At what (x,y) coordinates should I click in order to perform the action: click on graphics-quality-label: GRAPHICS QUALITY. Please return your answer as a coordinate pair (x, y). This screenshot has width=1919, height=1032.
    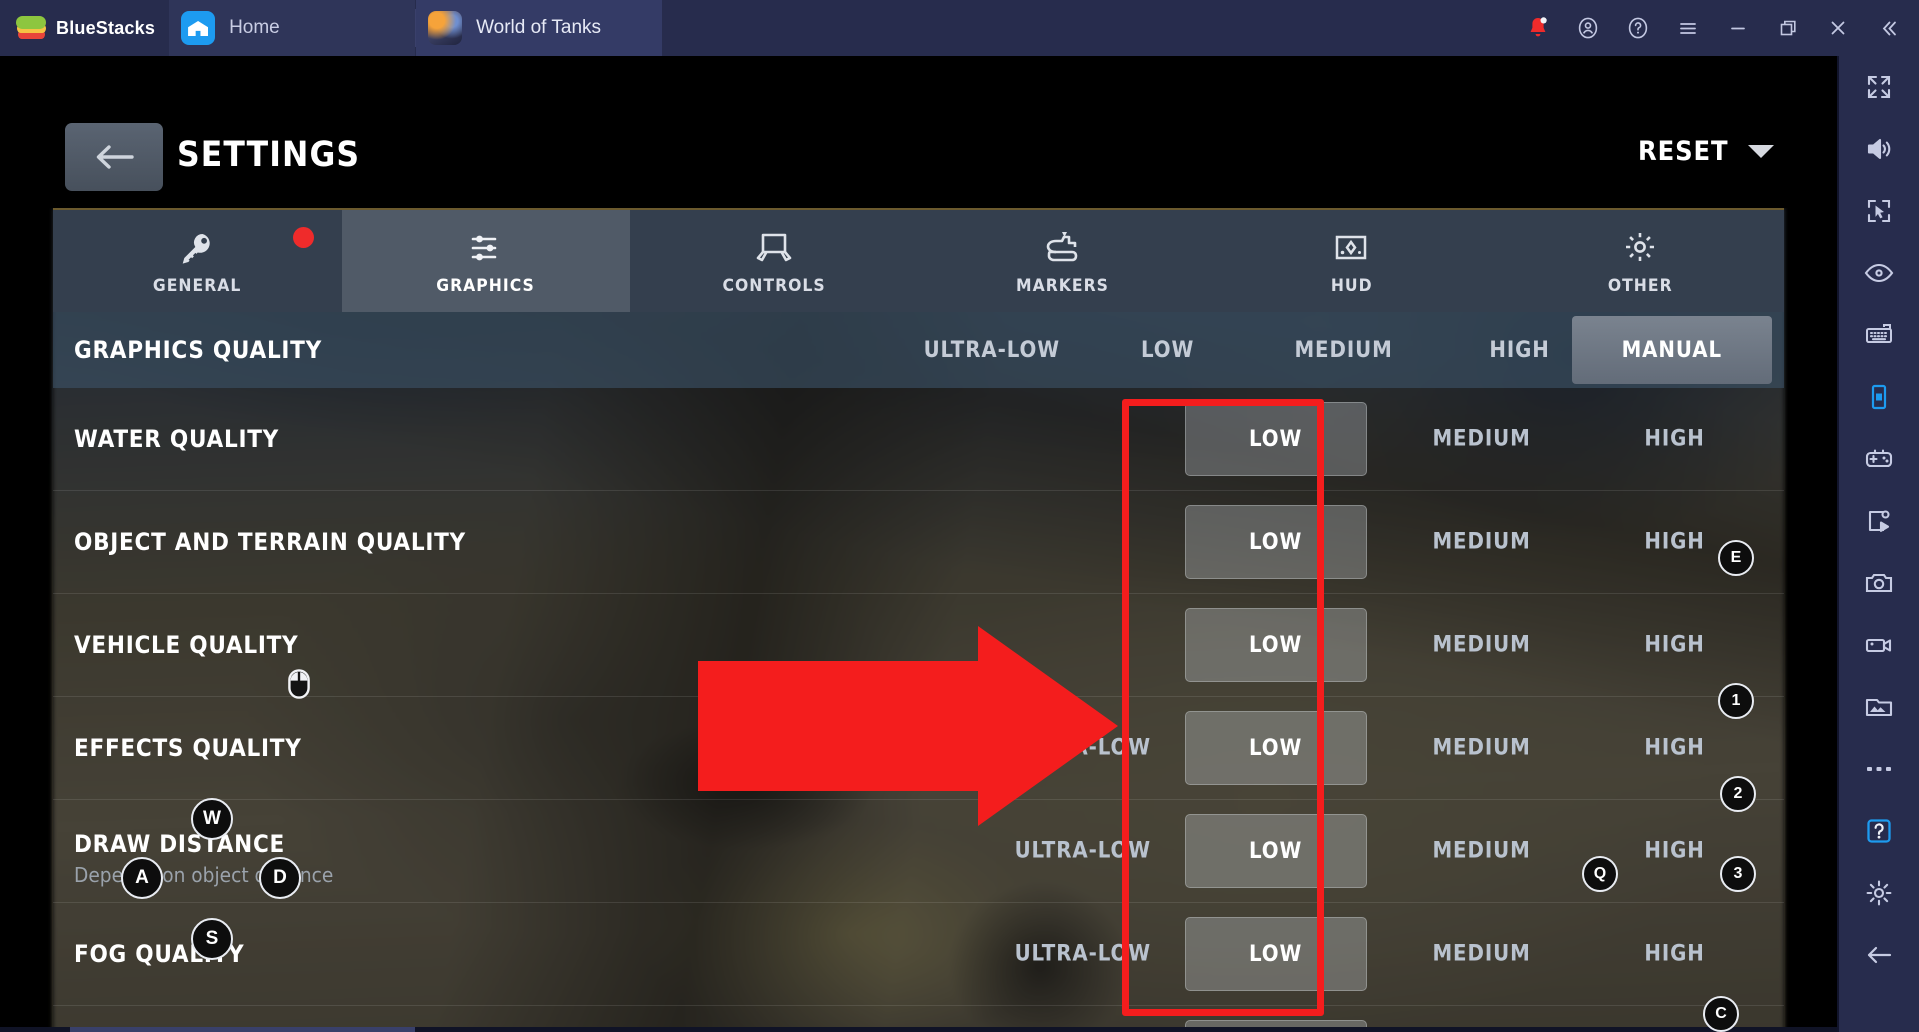
    Looking at the image, I should click on (198, 350).